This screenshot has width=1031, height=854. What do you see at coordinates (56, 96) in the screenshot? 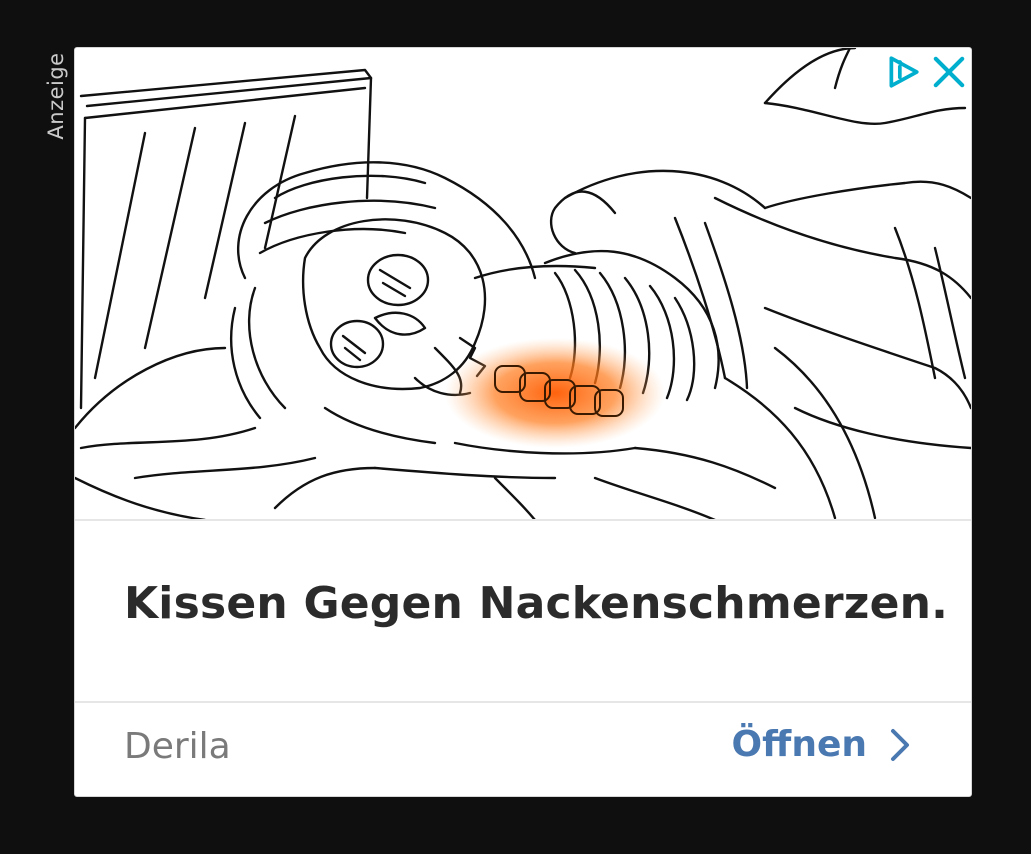
I see `ad-label: Anzeige` at bounding box center [56, 96].